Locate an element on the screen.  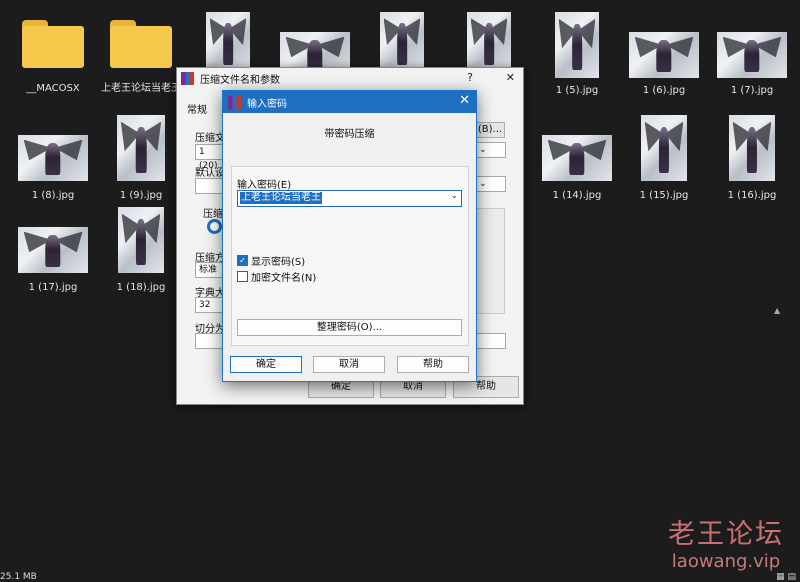
password-heading: 带密码压缩 is located at coordinates (349, 134).